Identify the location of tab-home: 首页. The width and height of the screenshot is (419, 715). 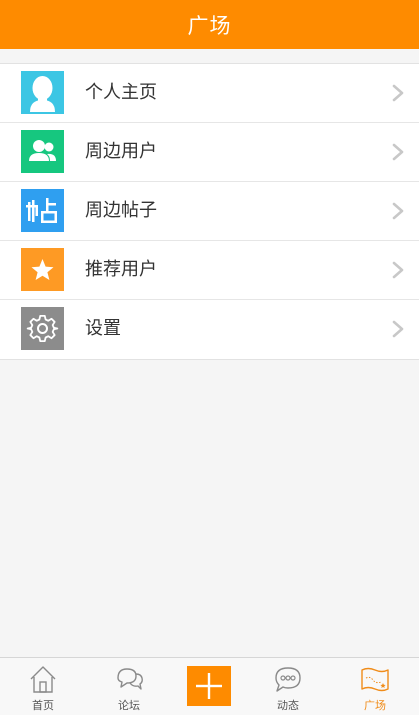
(43, 686).